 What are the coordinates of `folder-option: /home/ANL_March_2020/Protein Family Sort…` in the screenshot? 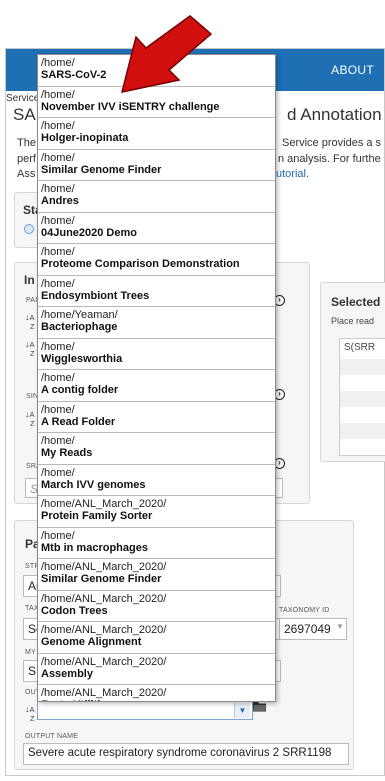 It's located at (156, 512).